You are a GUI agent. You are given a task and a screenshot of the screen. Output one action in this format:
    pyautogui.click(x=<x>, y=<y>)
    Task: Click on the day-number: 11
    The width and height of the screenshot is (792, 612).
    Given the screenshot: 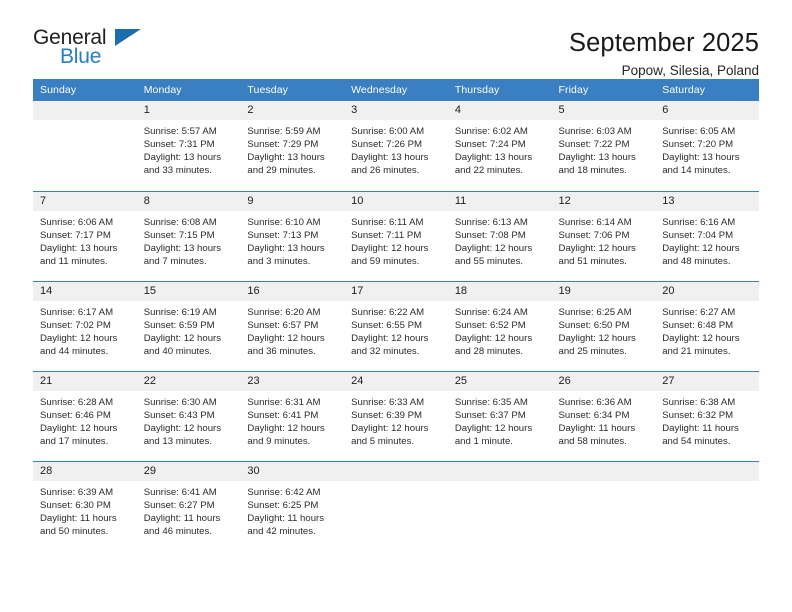 What is the action you would take?
    pyautogui.click(x=499, y=201)
    